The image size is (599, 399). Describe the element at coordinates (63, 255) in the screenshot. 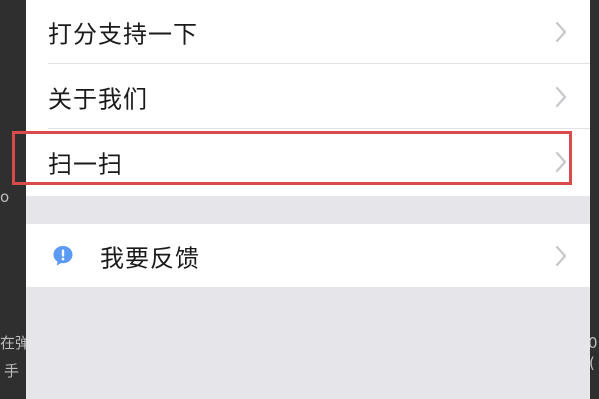

I see `speech-bubble-exclamation-icon` at that location.